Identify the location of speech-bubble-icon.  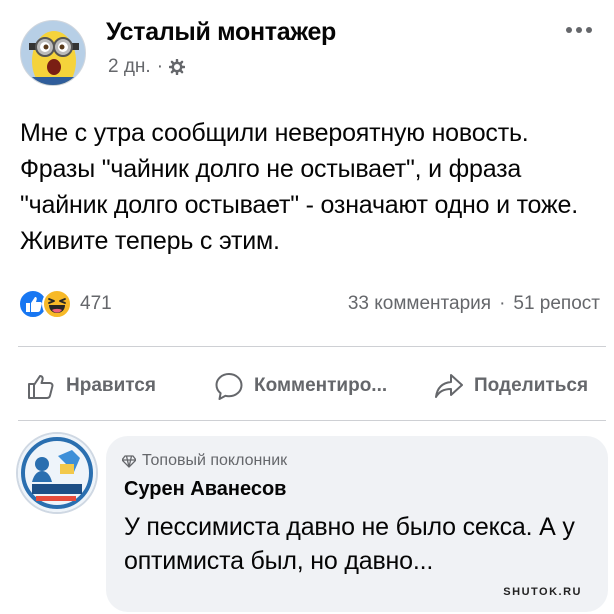
(229, 386).